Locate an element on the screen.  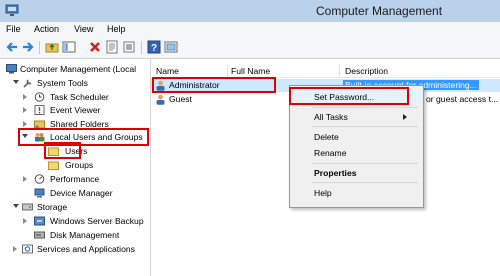
tree-label: Event Viewer is located at coordinates (75, 110).